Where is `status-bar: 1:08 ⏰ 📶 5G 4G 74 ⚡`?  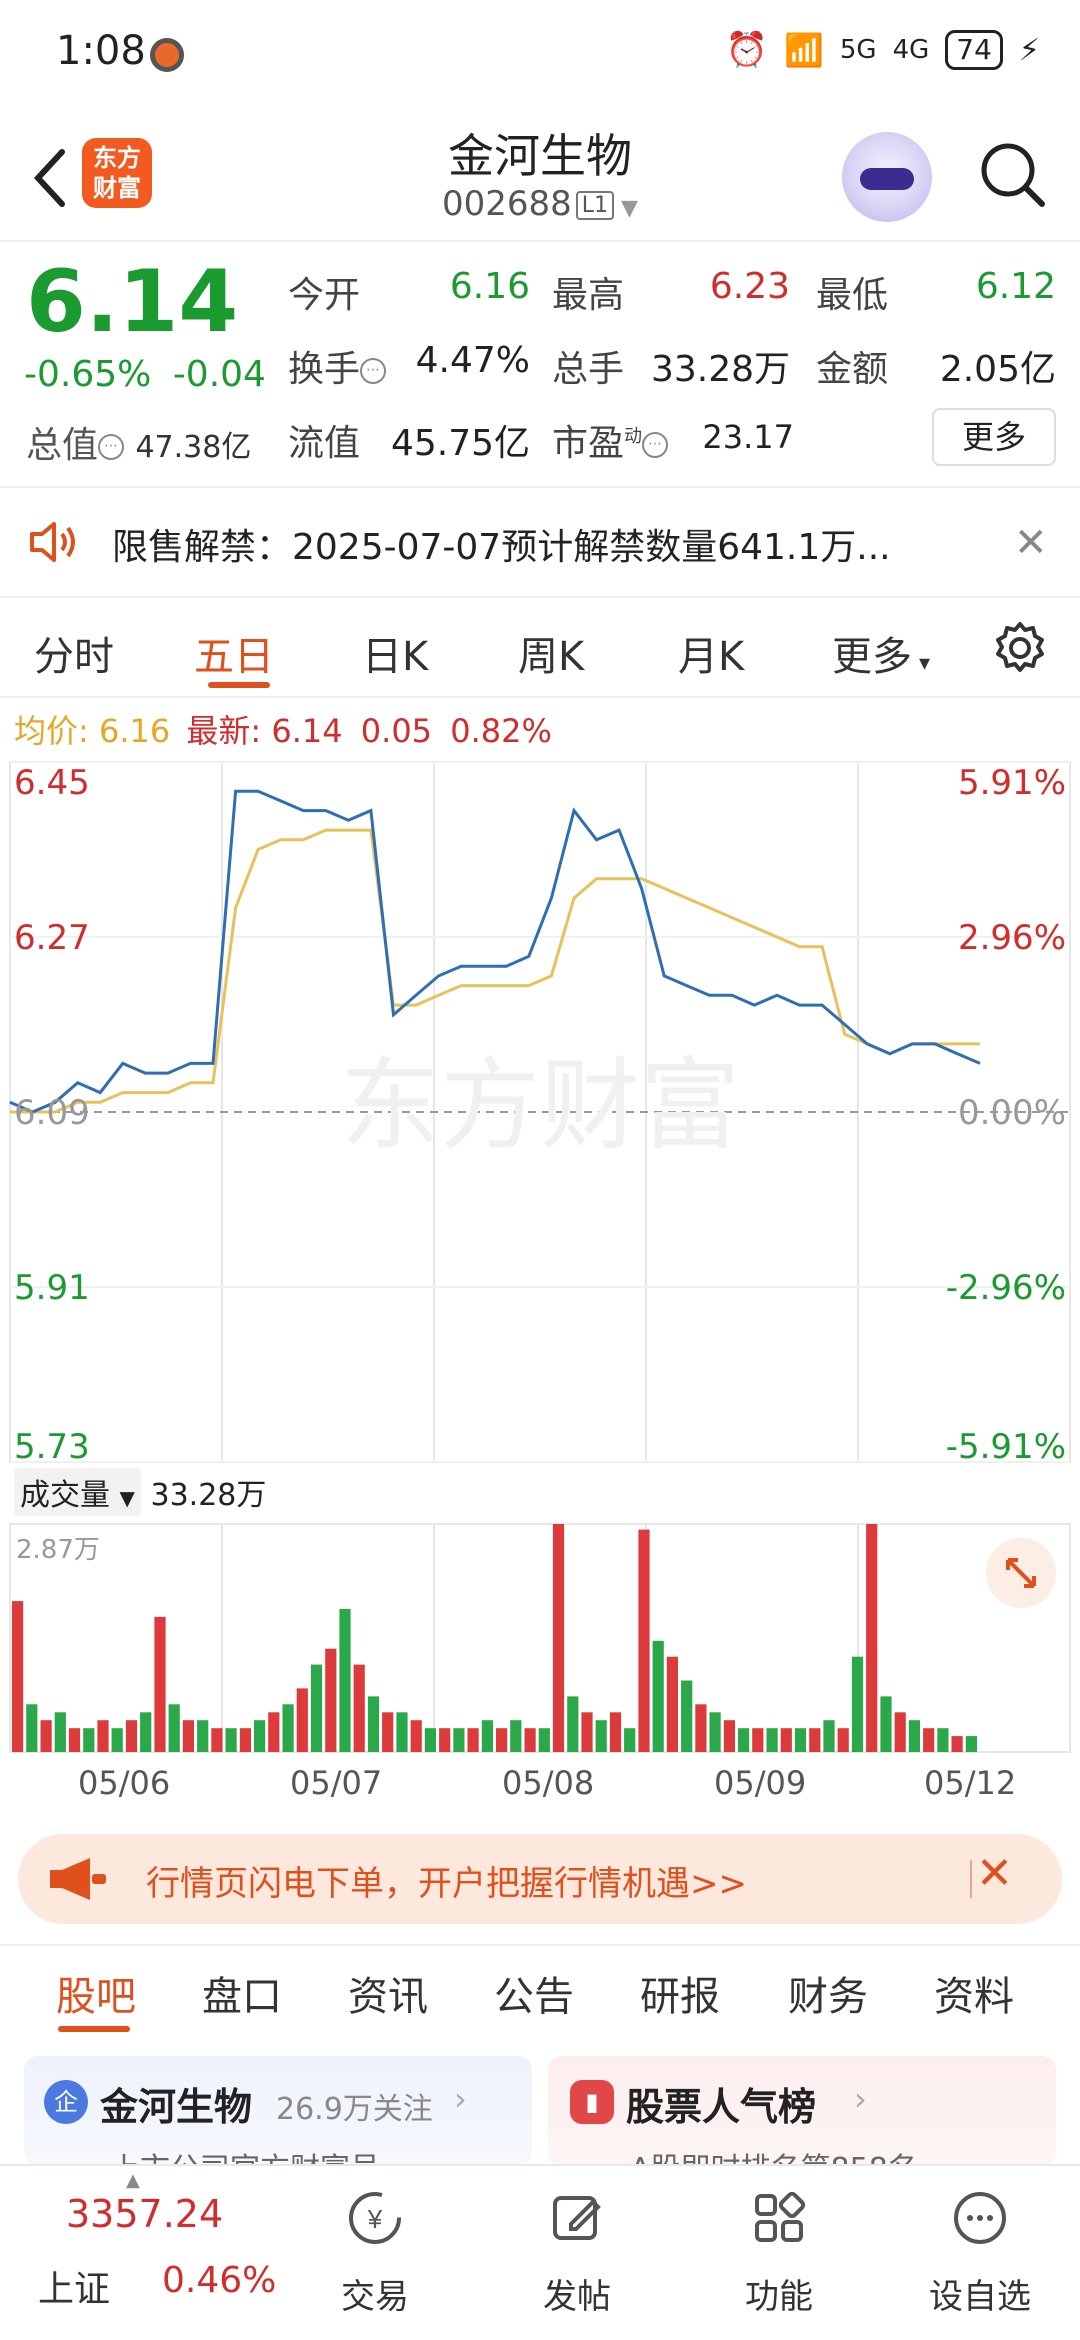
status-bar: 1:08 ⏰ 📶 5G 4G 74 ⚡ is located at coordinates (540, 55).